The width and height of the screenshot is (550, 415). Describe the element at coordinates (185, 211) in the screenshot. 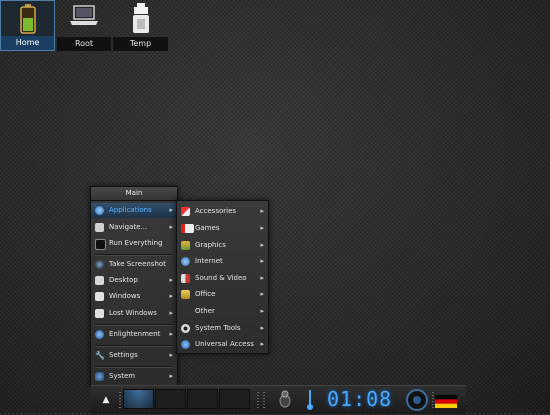

I see `accessories-icon` at that location.